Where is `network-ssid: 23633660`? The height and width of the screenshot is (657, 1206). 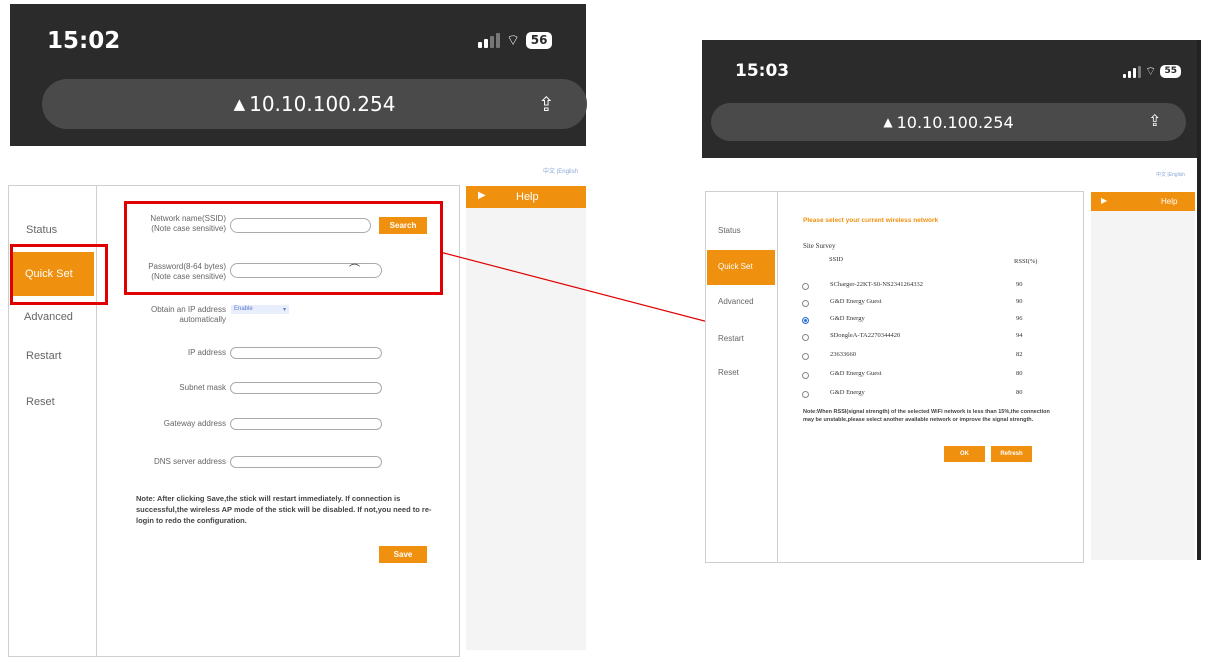 network-ssid: 23633660 is located at coordinates (843, 354).